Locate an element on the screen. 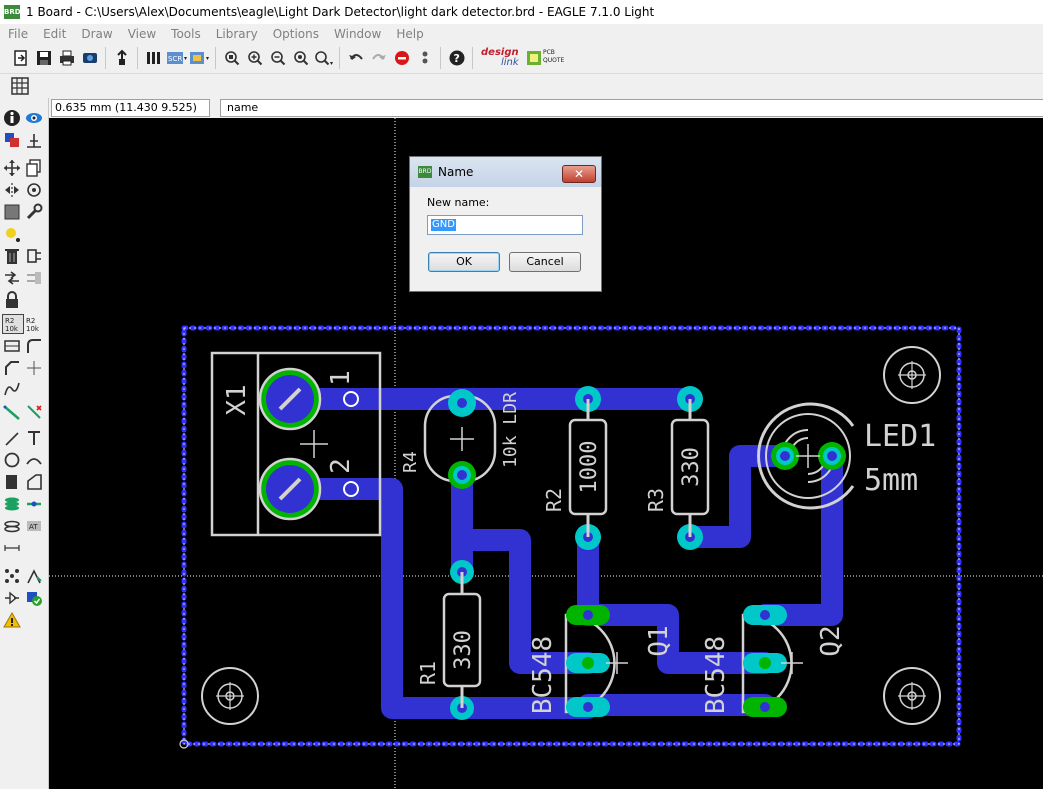  info-icon is located at coordinates (12, 118).